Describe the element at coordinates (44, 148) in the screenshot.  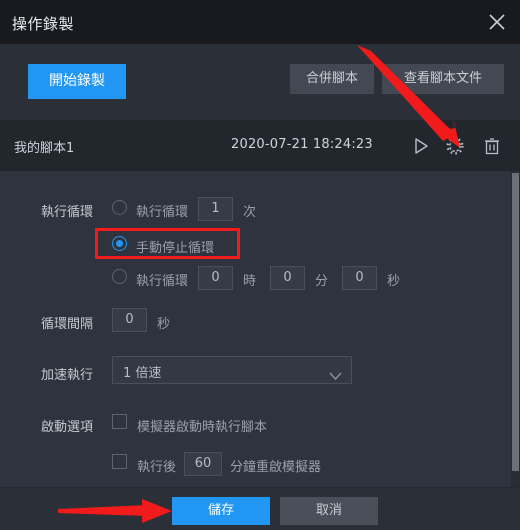
I see `script-name: 我的腳本1` at that location.